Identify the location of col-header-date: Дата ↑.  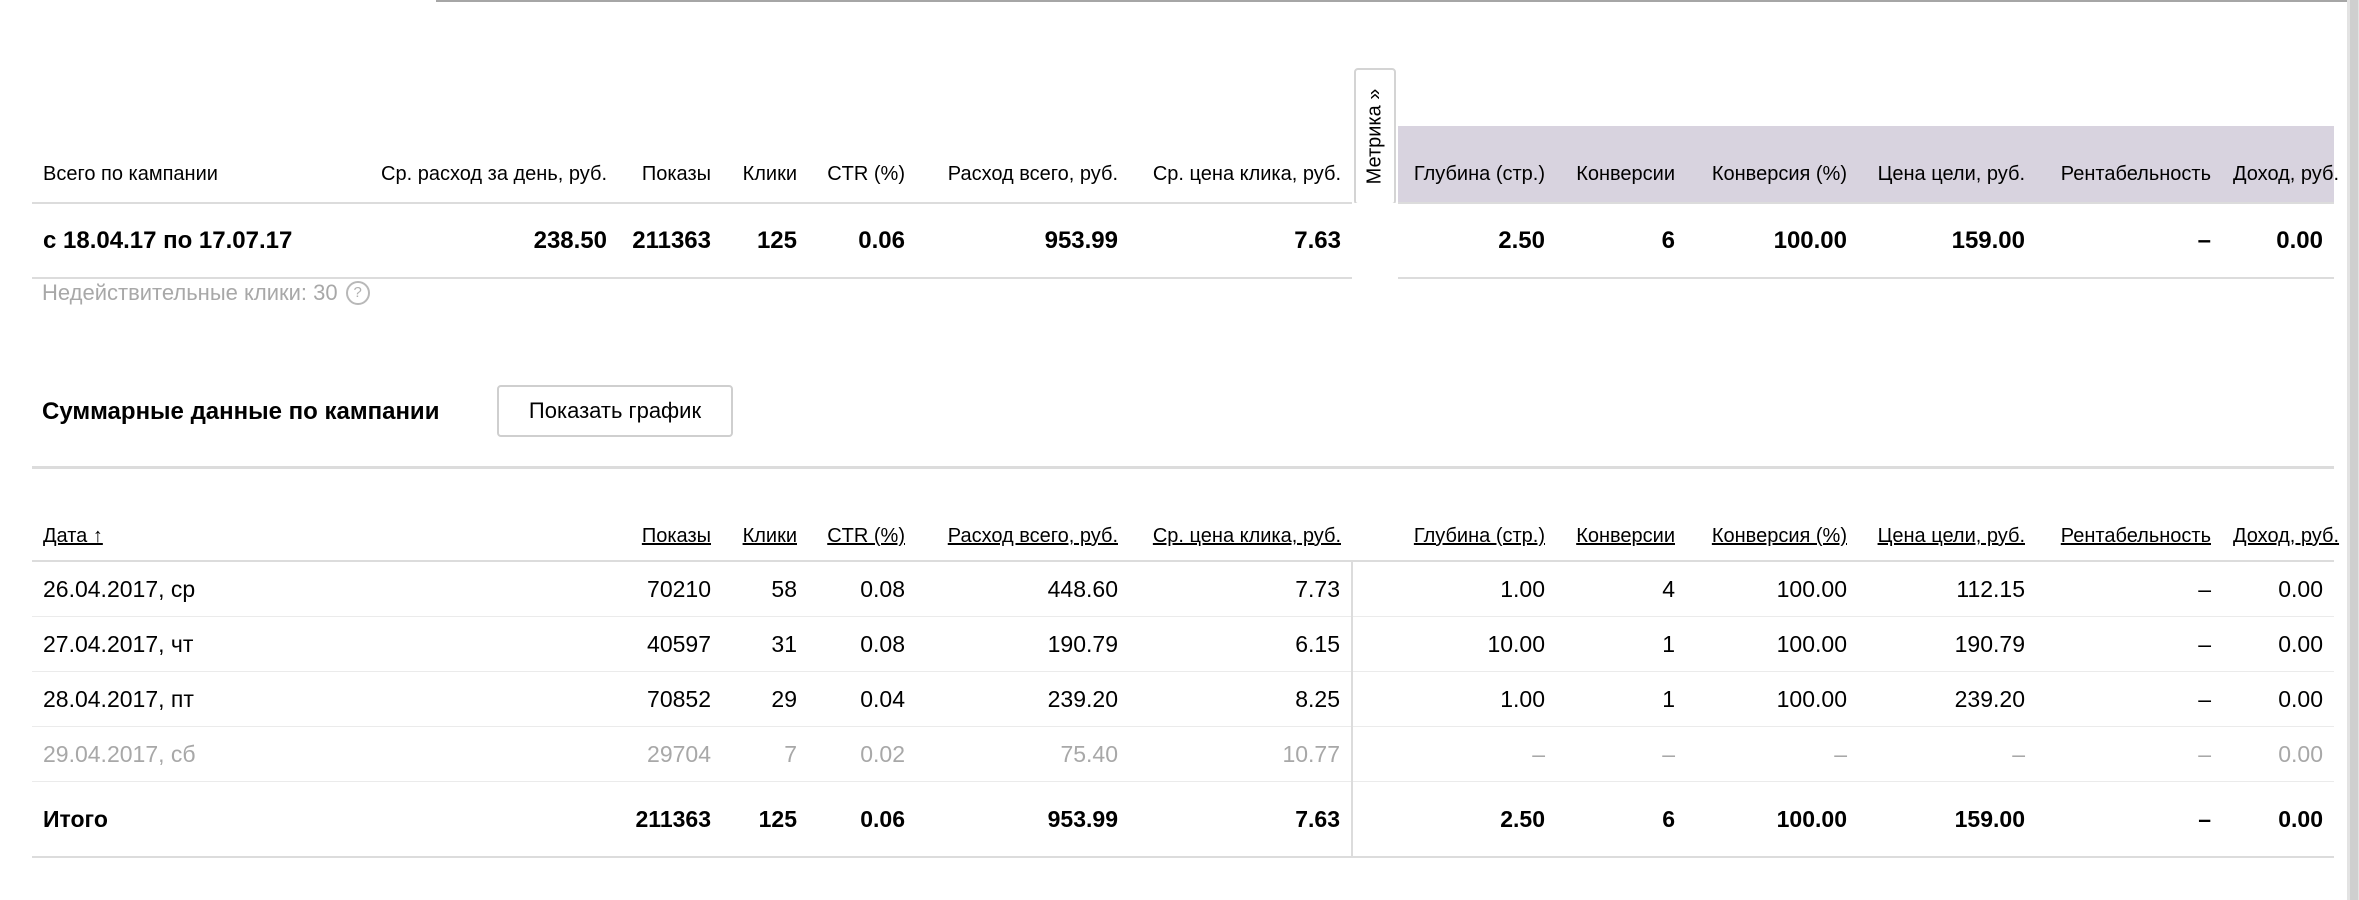
(325, 515).